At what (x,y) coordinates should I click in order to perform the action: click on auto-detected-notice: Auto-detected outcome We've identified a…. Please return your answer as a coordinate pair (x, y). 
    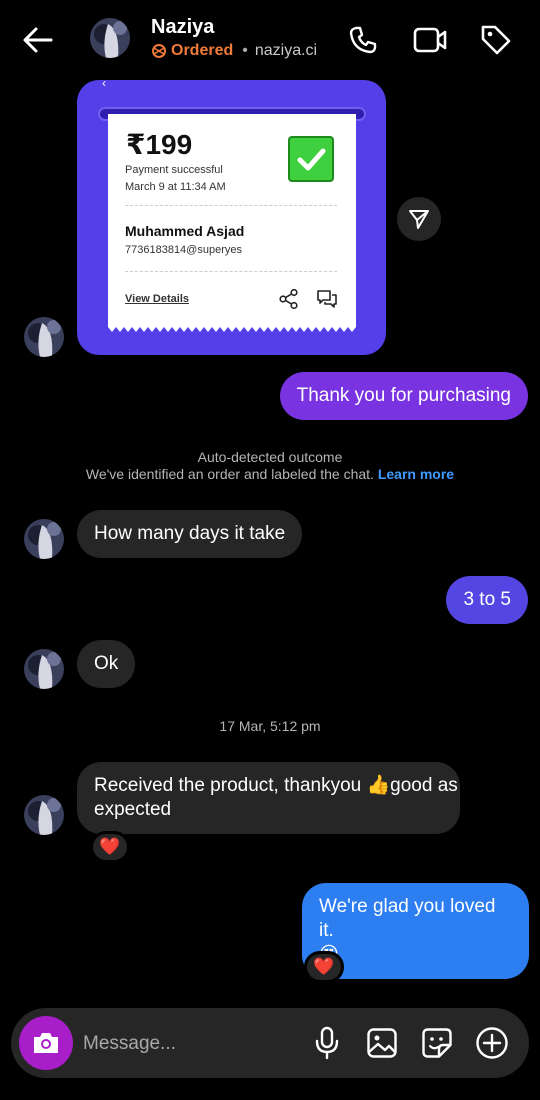
    Looking at the image, I should click on (270, 466).